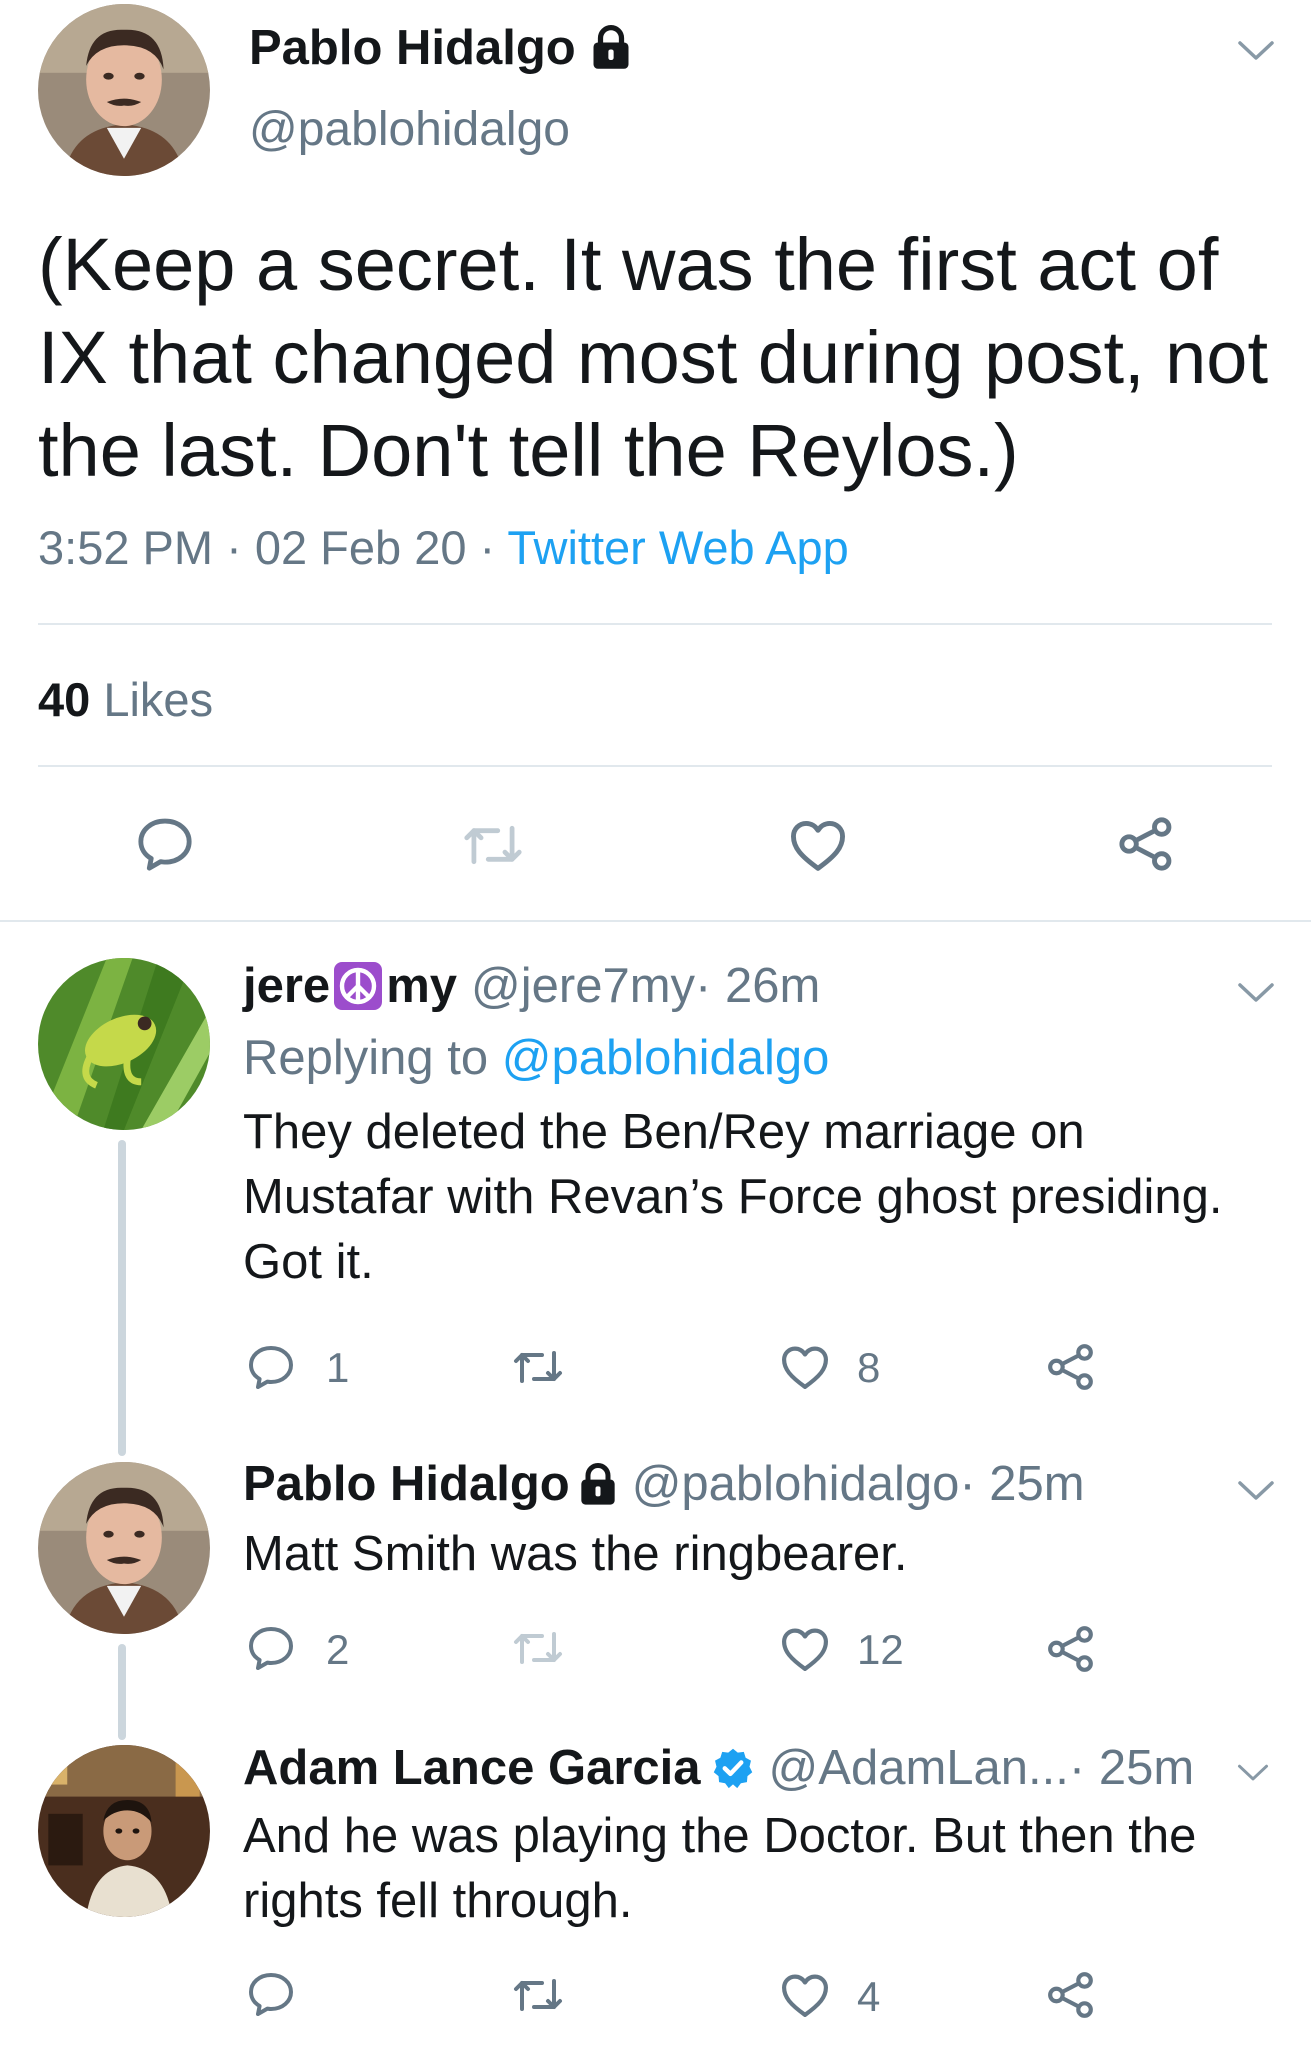 This screenshot has width=1311, height=2048. I want to click on reply-count: 1, so click(338, 1367).